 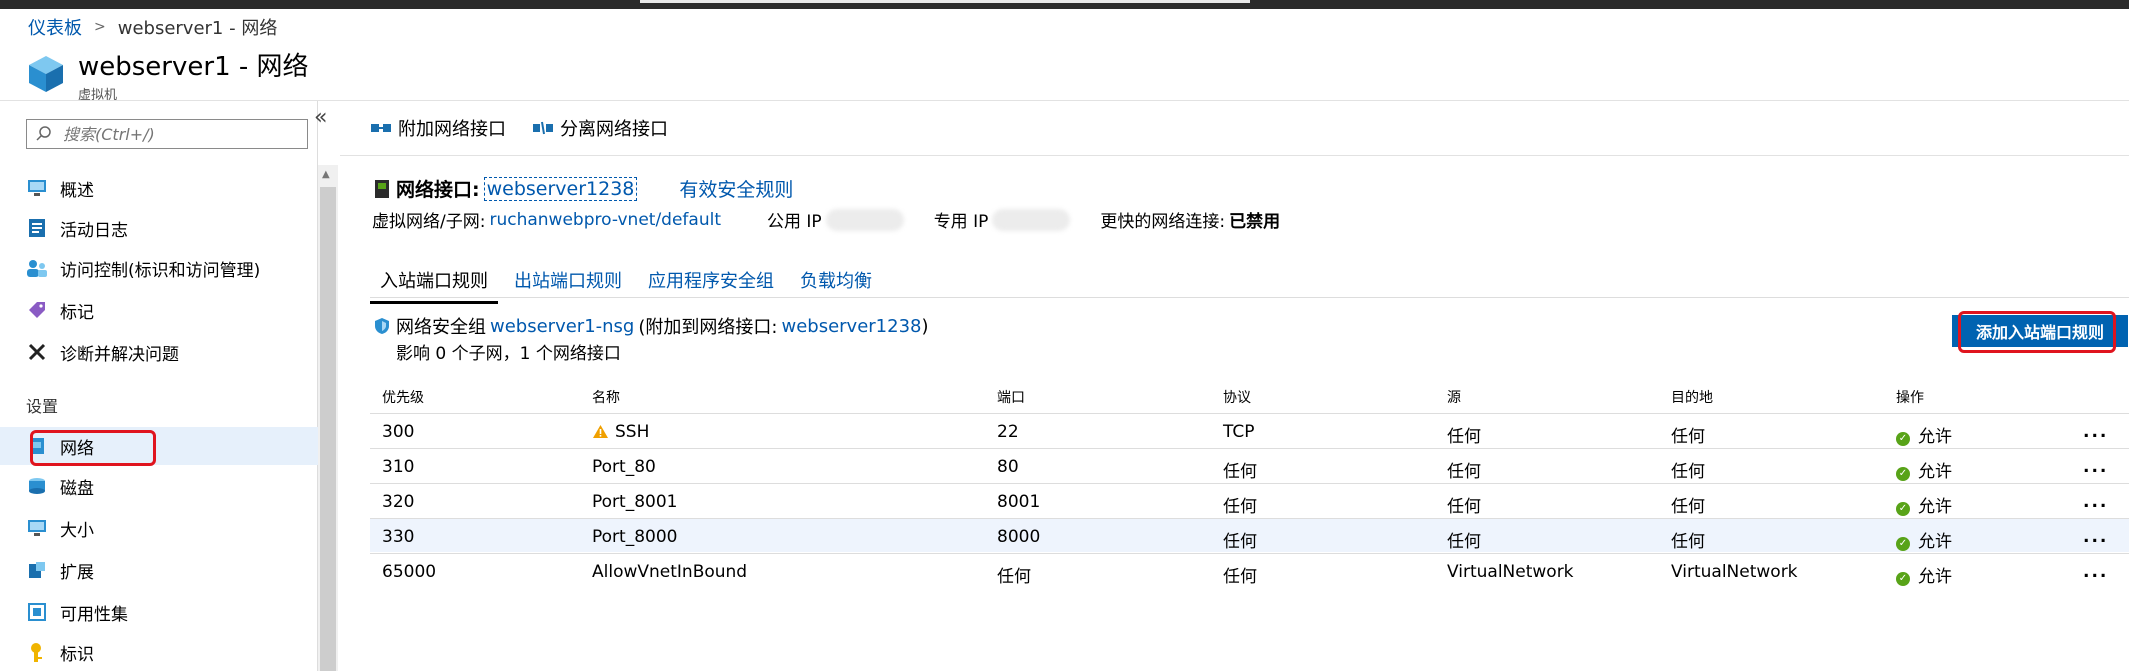 I want to click on collapse-sidebar-button: «, so click(x=320, y=117).